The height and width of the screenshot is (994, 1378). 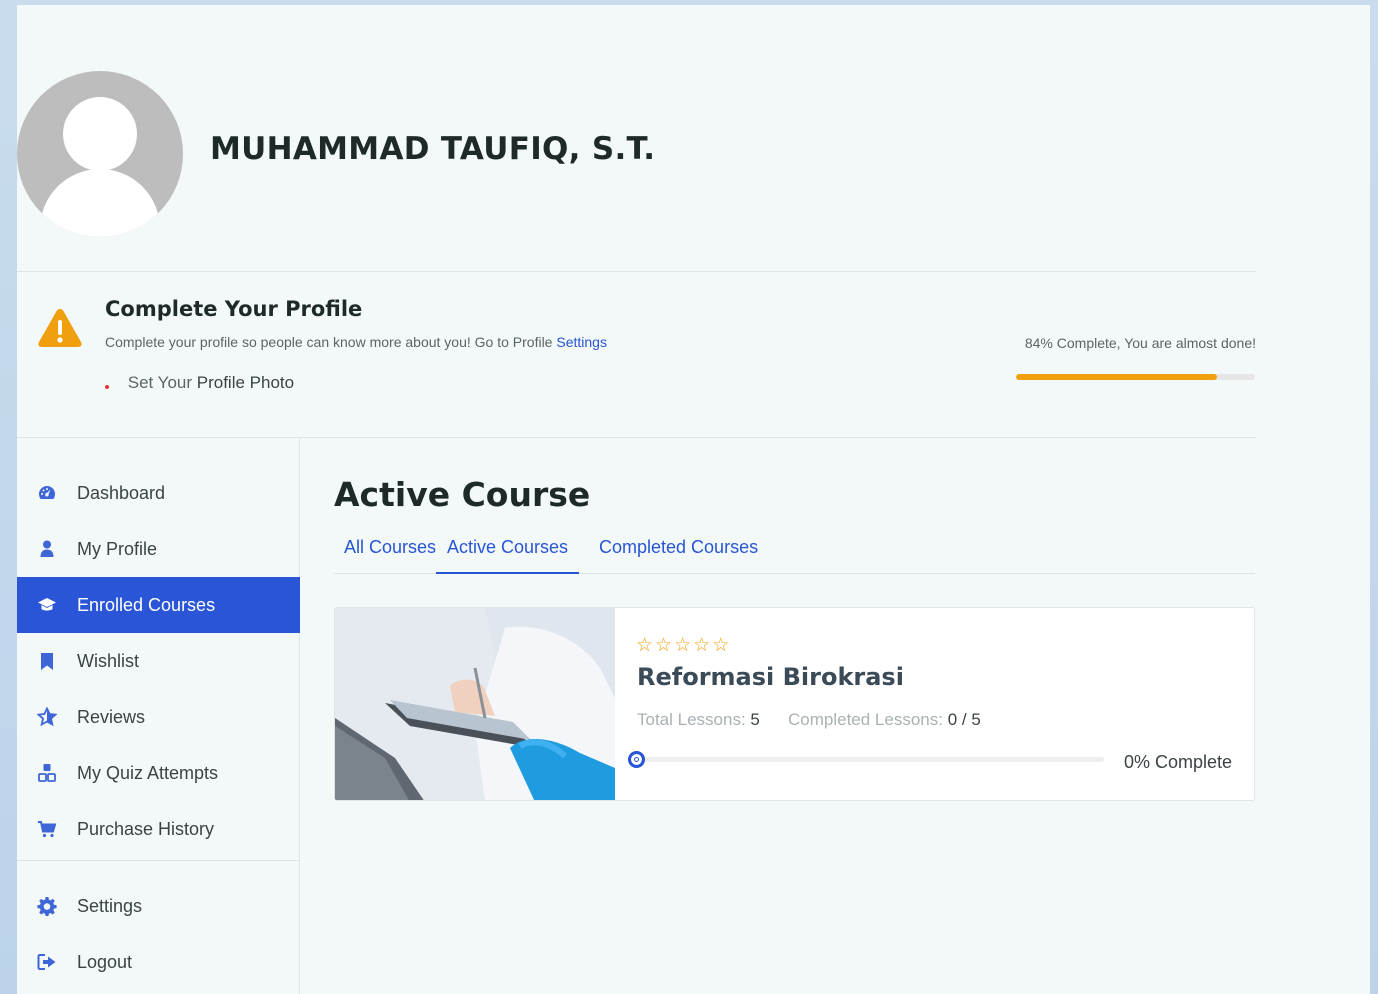 What do you see at coordinates (245, 382) in the screenshot?
I see `profile-task-label: Profile Photo` at bounding box center [245, 382].